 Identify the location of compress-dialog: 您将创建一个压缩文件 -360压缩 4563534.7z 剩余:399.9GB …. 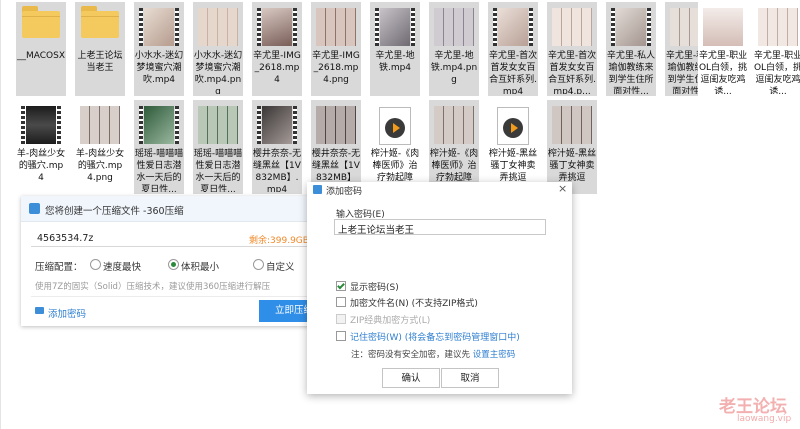
(170, 261).